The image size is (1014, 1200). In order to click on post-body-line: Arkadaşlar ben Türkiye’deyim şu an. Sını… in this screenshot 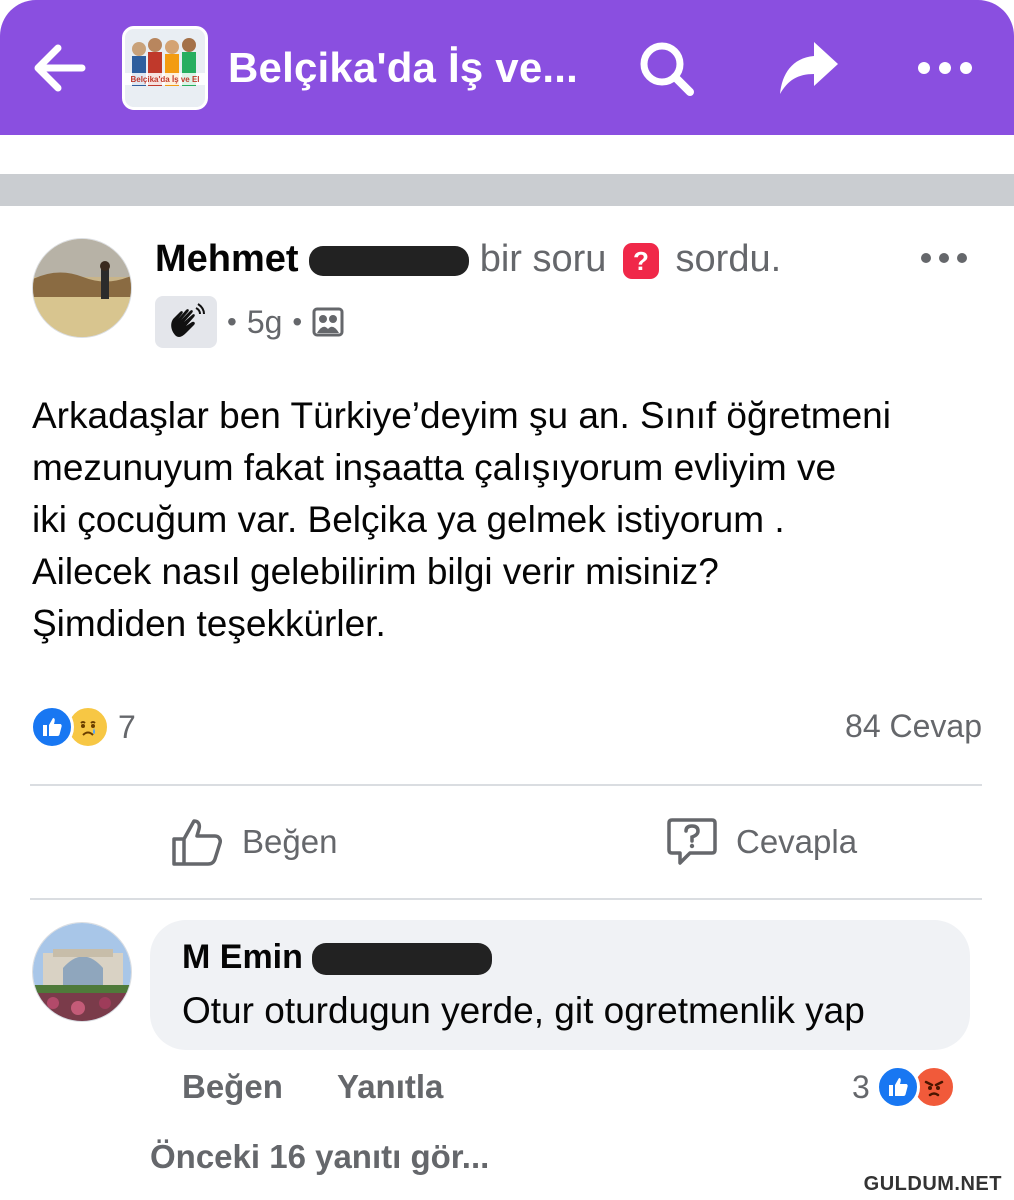, I will do `click(461, 415)`.